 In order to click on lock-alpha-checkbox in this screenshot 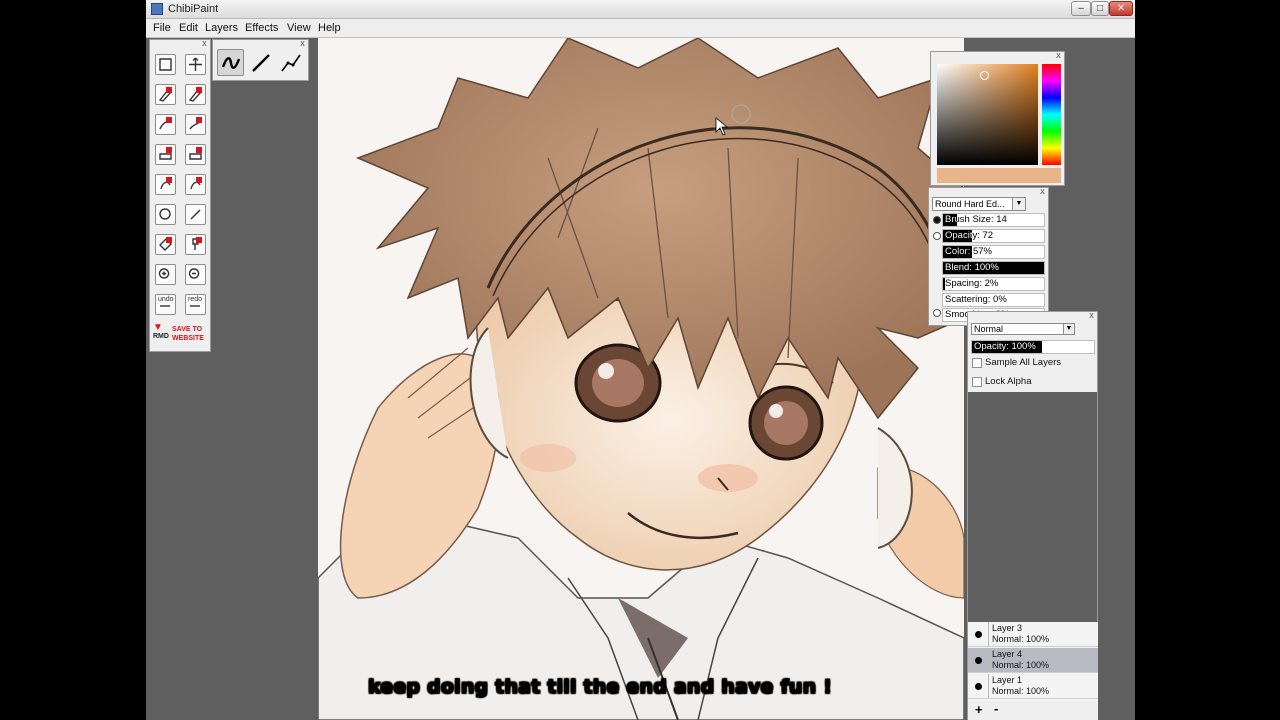, I will do `click(977, 382)`.